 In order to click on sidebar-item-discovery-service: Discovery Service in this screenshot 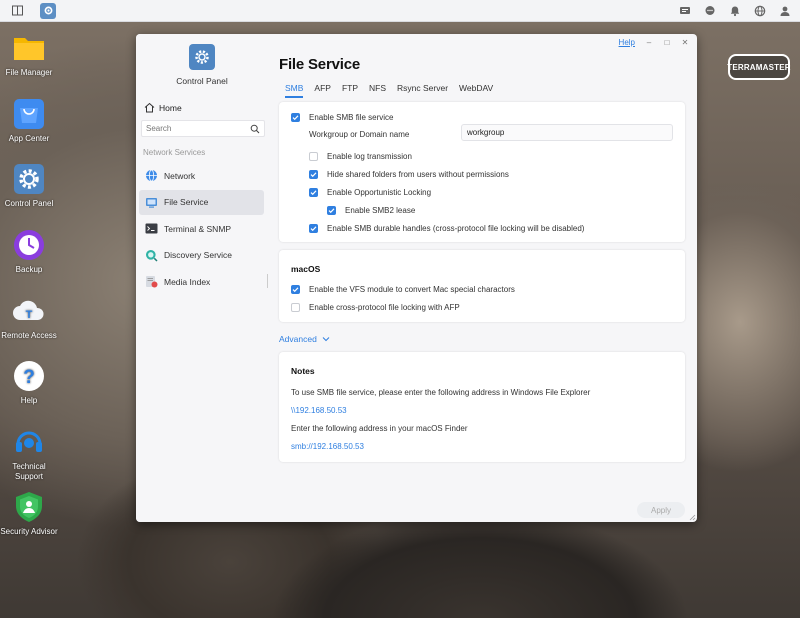, I will do `click(201, 255)`.